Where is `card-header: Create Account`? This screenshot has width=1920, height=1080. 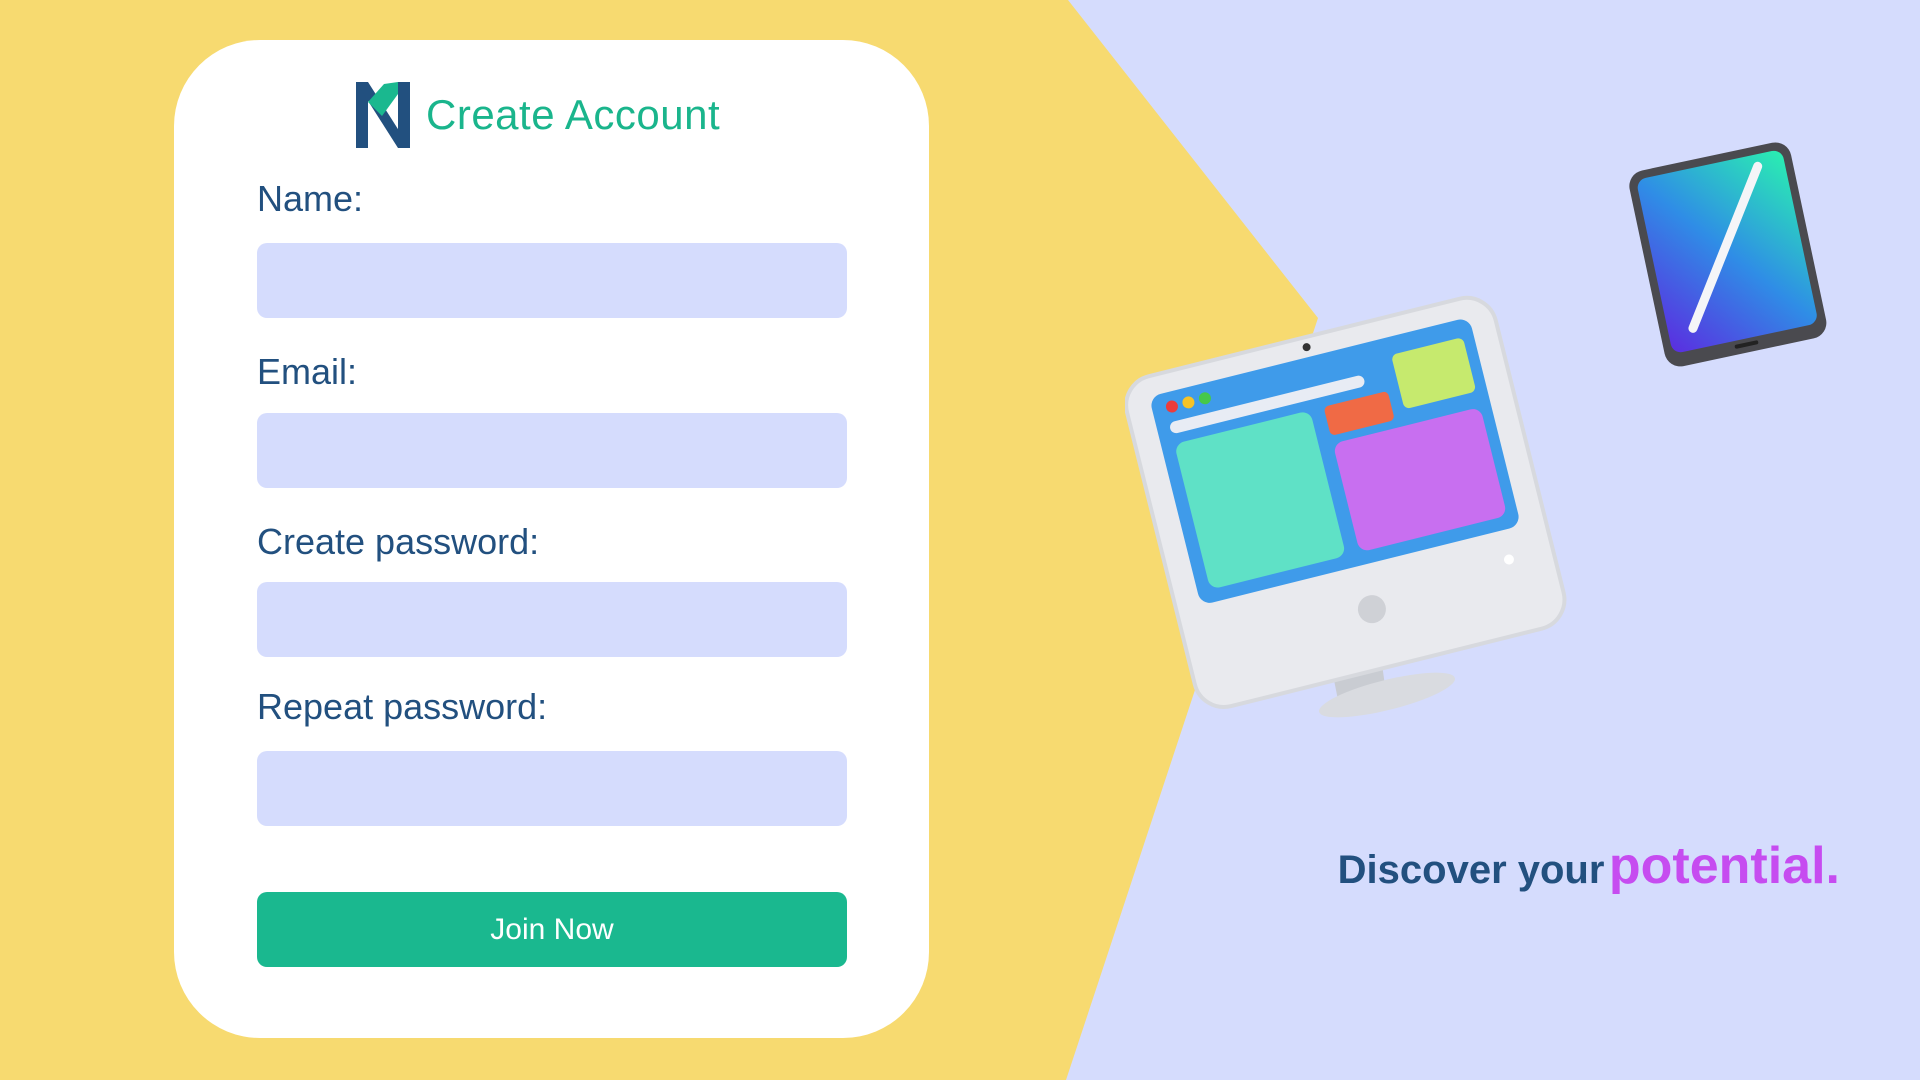 card-header: Create Account is located at coordinates (537, 115).